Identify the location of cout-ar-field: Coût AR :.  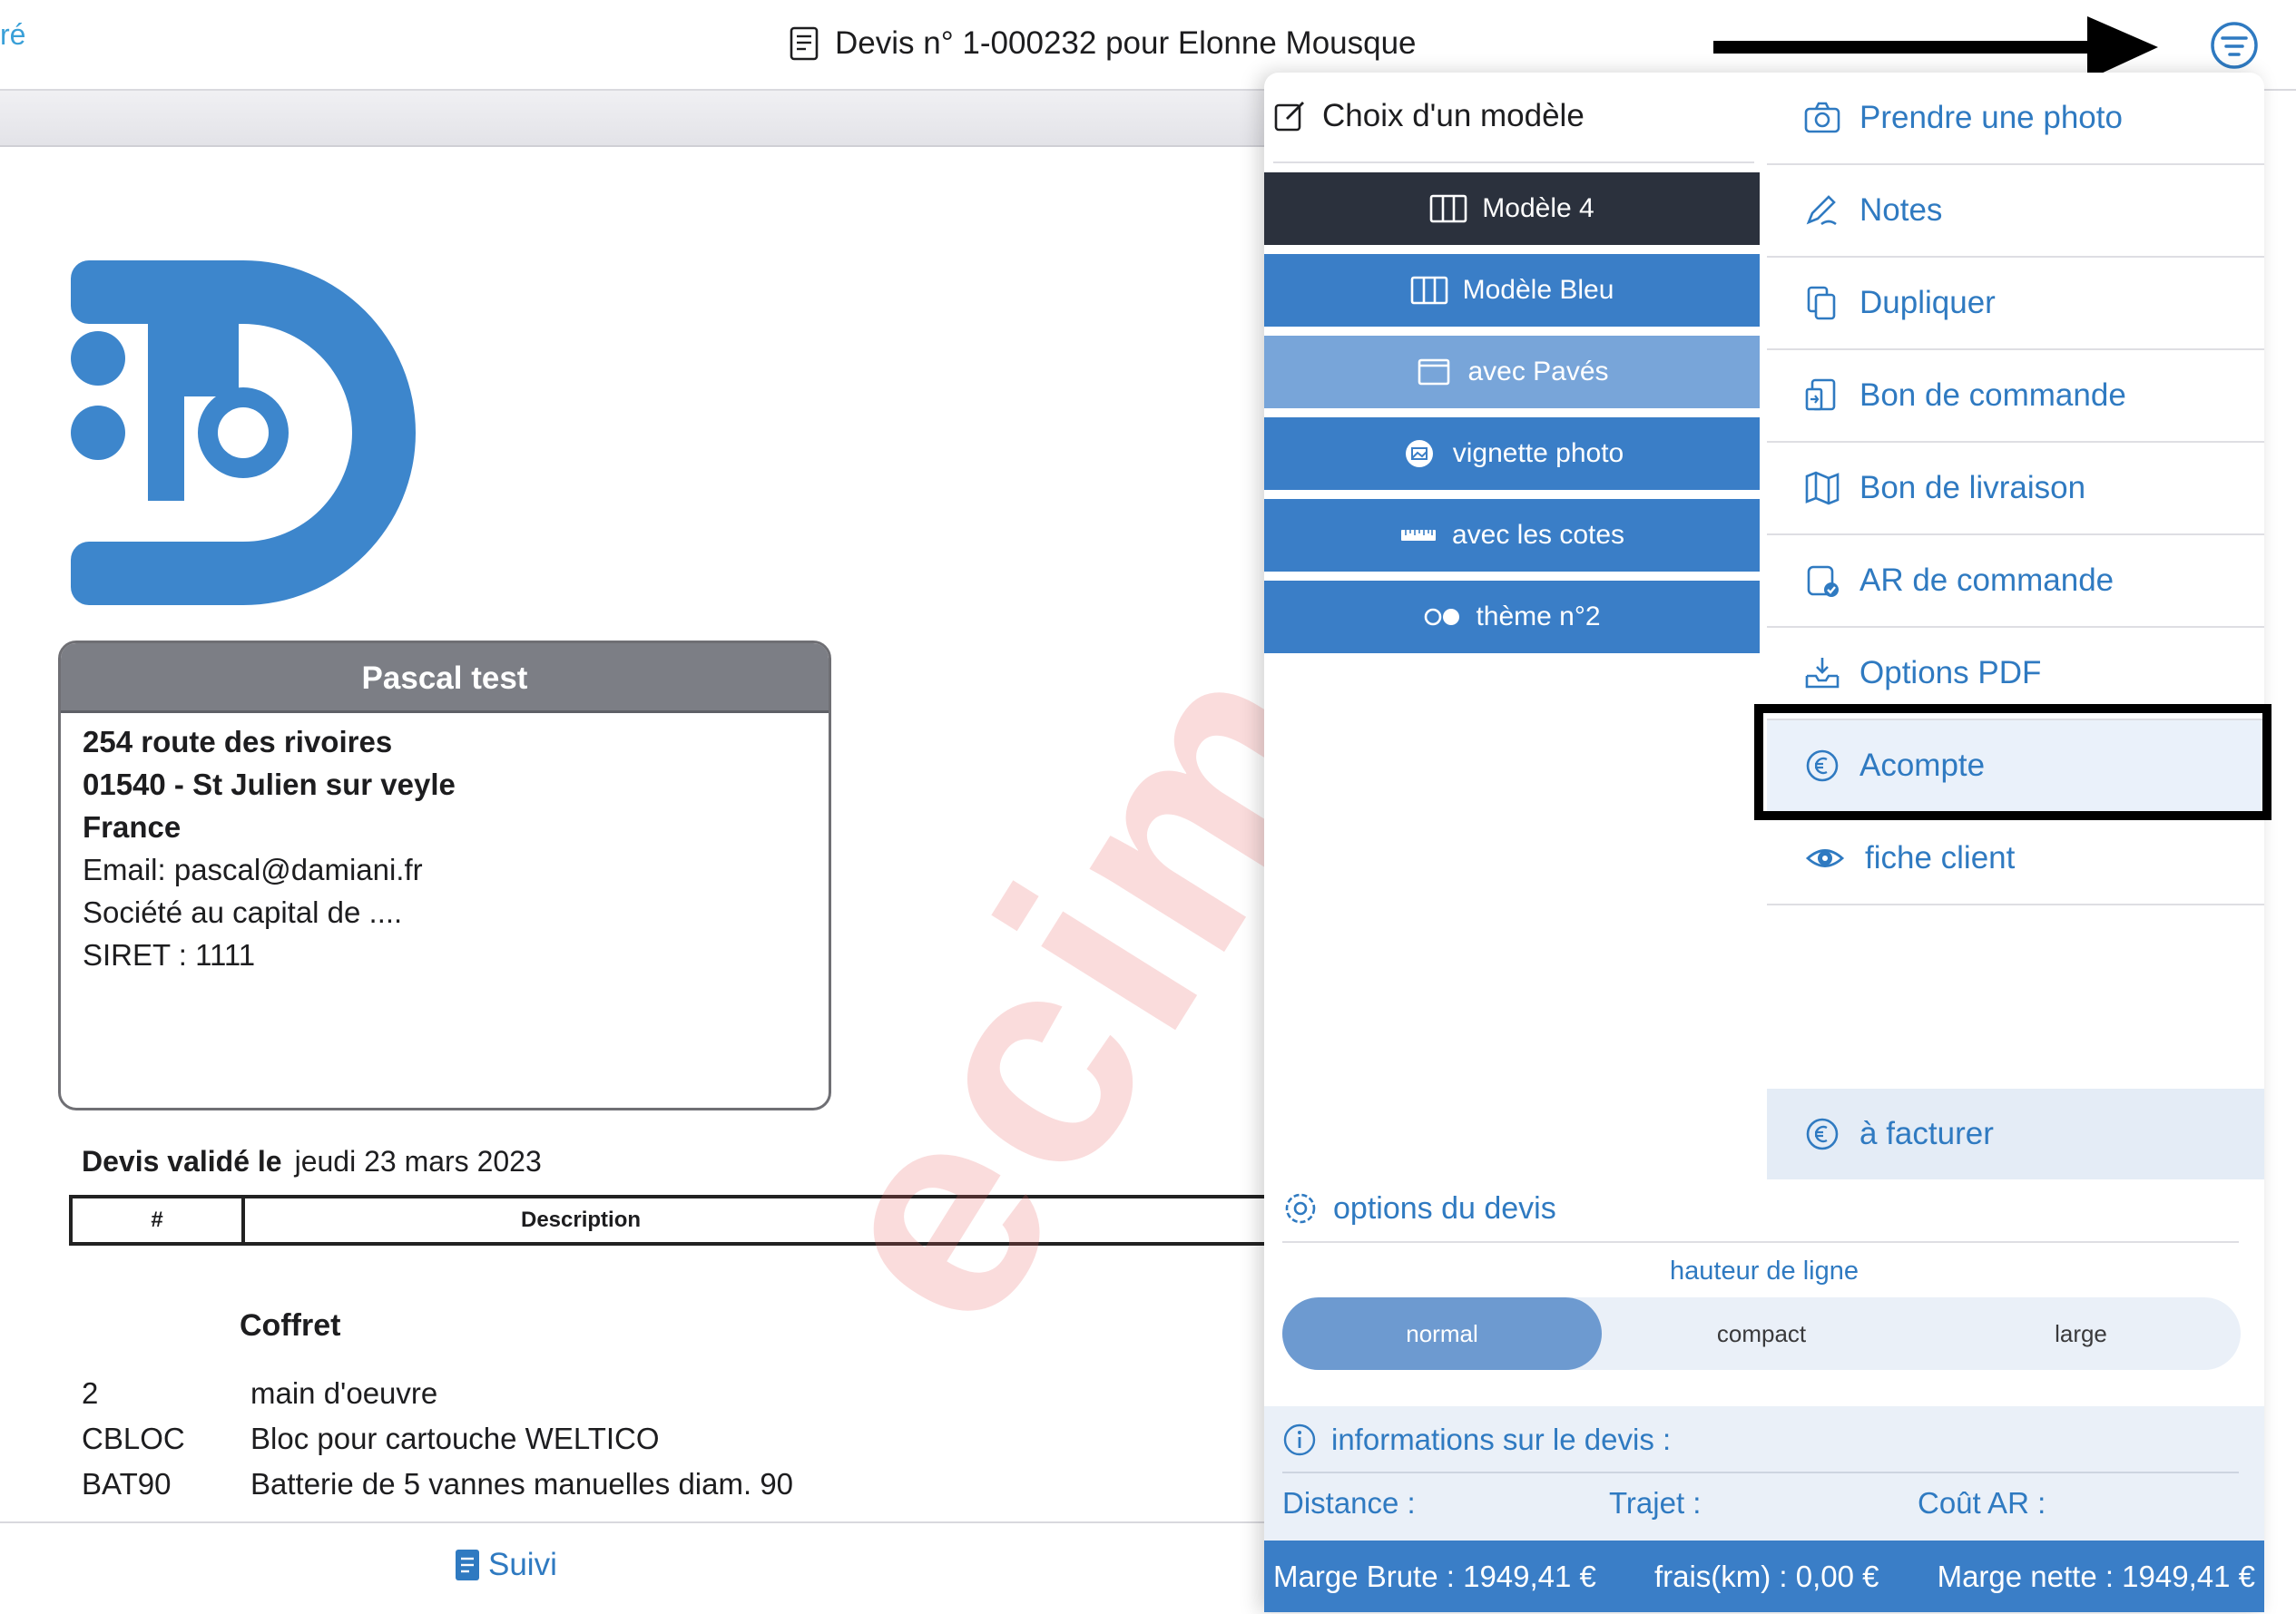
(1982, 1503).